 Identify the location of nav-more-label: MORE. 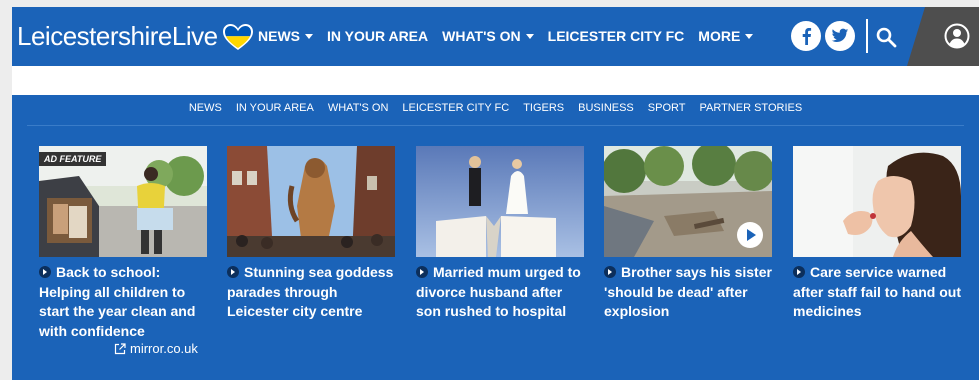
(719, 36).